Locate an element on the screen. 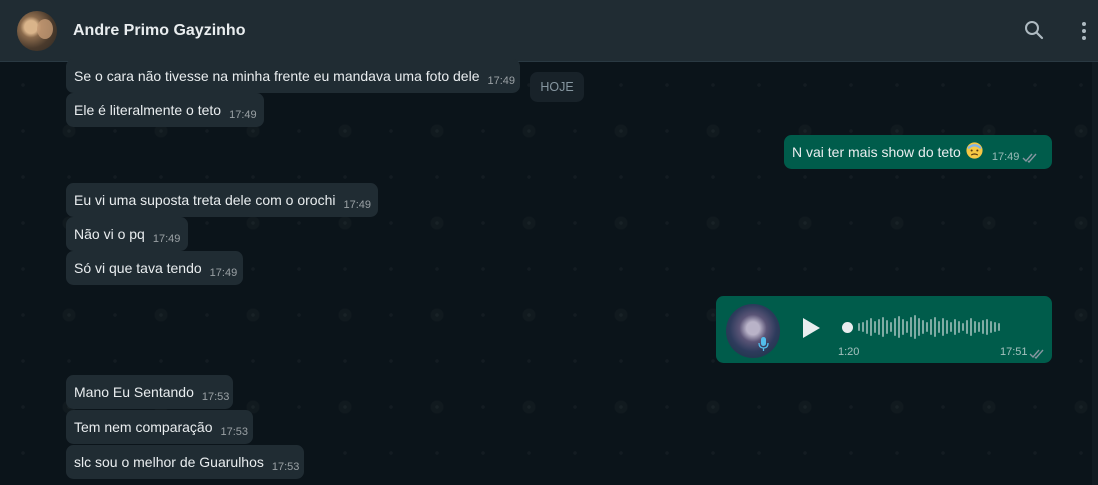  message-incoming: Mano Eu Sentando 17:53 is located at coordinates (149, 392).